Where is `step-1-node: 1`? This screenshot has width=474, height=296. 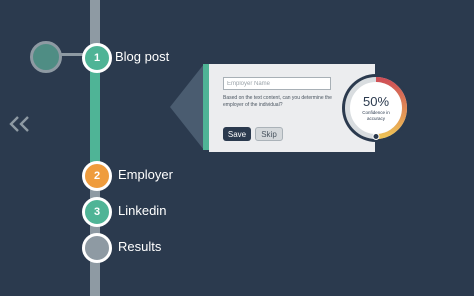
step-1-node: 1 is located at coordinates (97, 58).